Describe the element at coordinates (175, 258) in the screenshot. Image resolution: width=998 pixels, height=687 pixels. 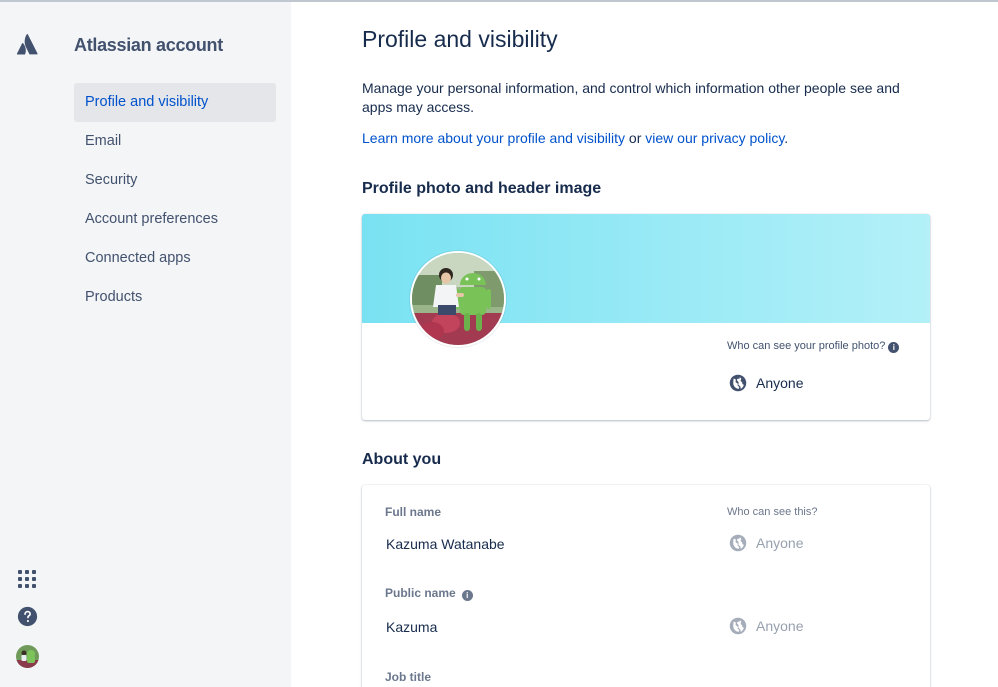
I see `sidebar-item-connected-apps: Connected apps` at that location.